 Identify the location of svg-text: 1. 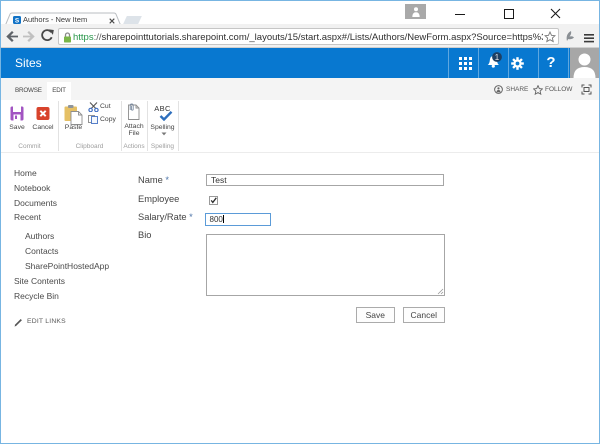
(497, 57).